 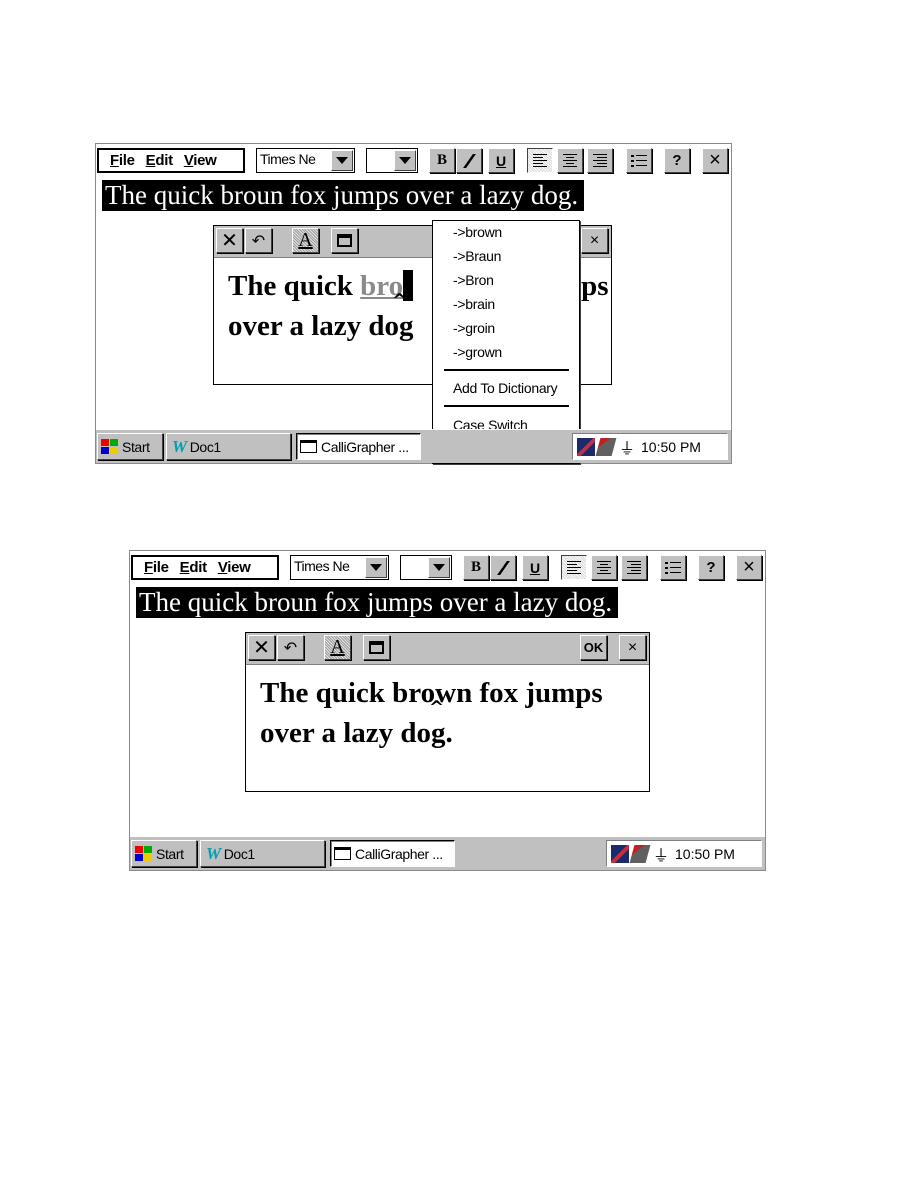 I want to click on suggestion-item: ->groin, so click(x=474, y=328).